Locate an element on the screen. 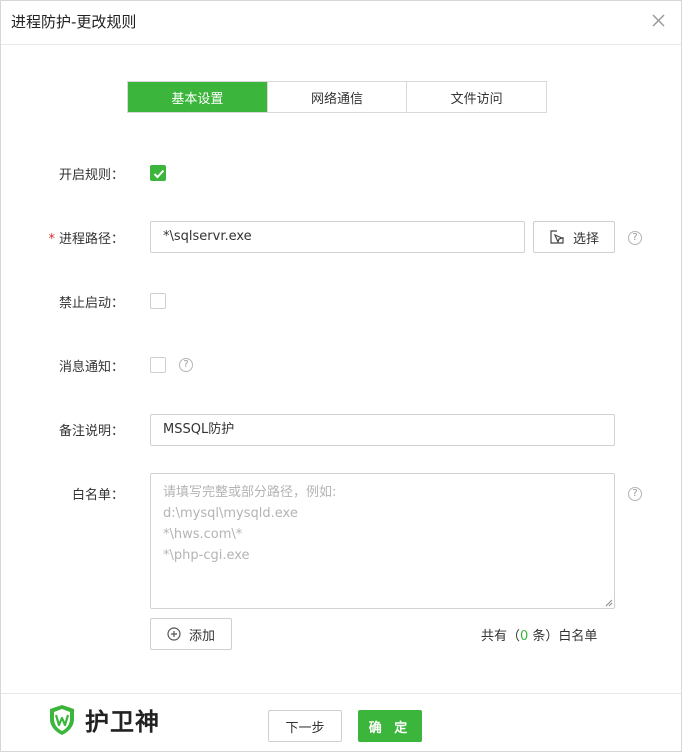 Image resolution: width=682 pixels, height=752 pixels. count-prefix: 共有（ is located at coordinates (501, 636).